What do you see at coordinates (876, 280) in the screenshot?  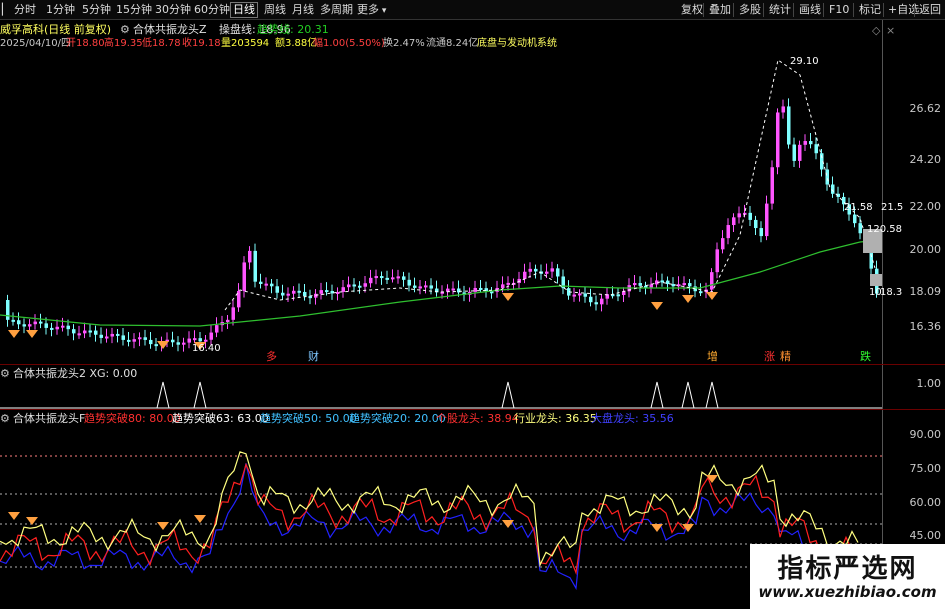 I see `price-block` at bounding box center [876, 280].